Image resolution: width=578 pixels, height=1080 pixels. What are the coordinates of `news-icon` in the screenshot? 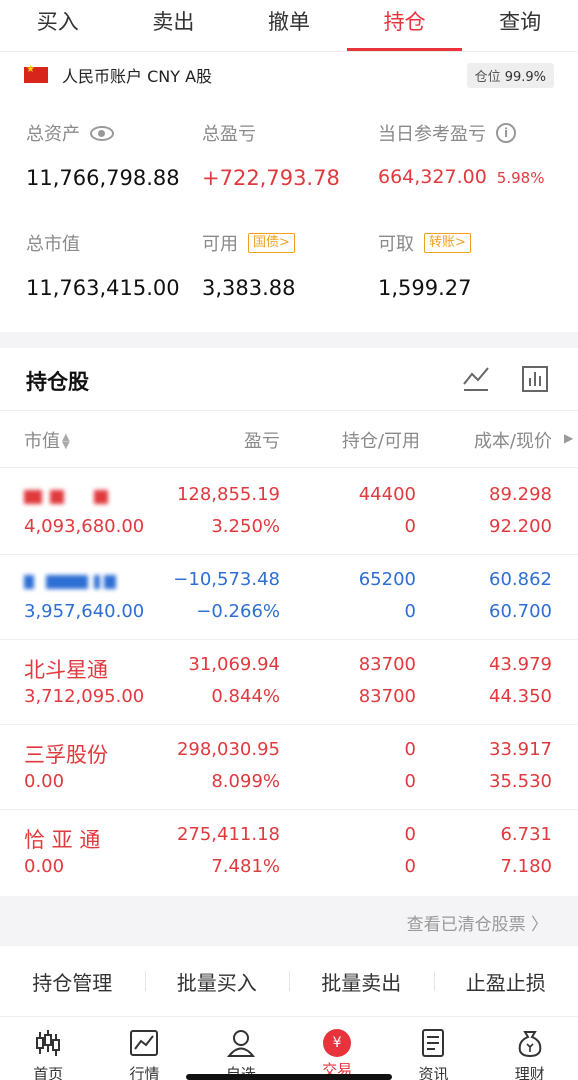 It's located at (433, 1043).